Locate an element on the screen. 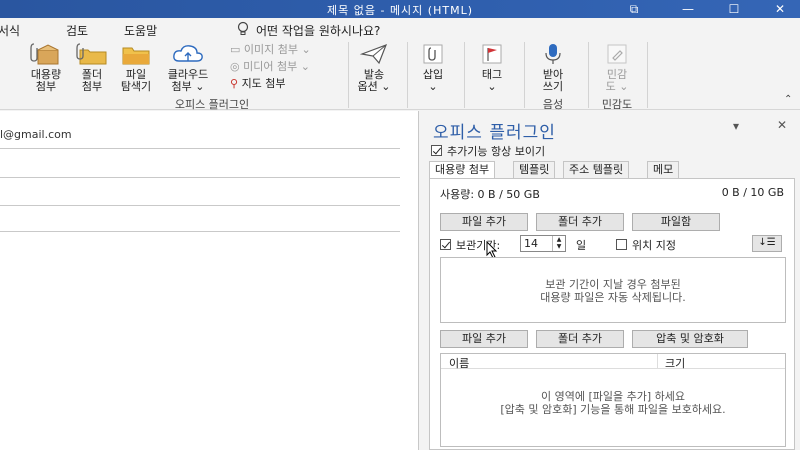 Image resolution: width=800 pixels, height=450 pixels. divider is located at coordinates (200, 148).